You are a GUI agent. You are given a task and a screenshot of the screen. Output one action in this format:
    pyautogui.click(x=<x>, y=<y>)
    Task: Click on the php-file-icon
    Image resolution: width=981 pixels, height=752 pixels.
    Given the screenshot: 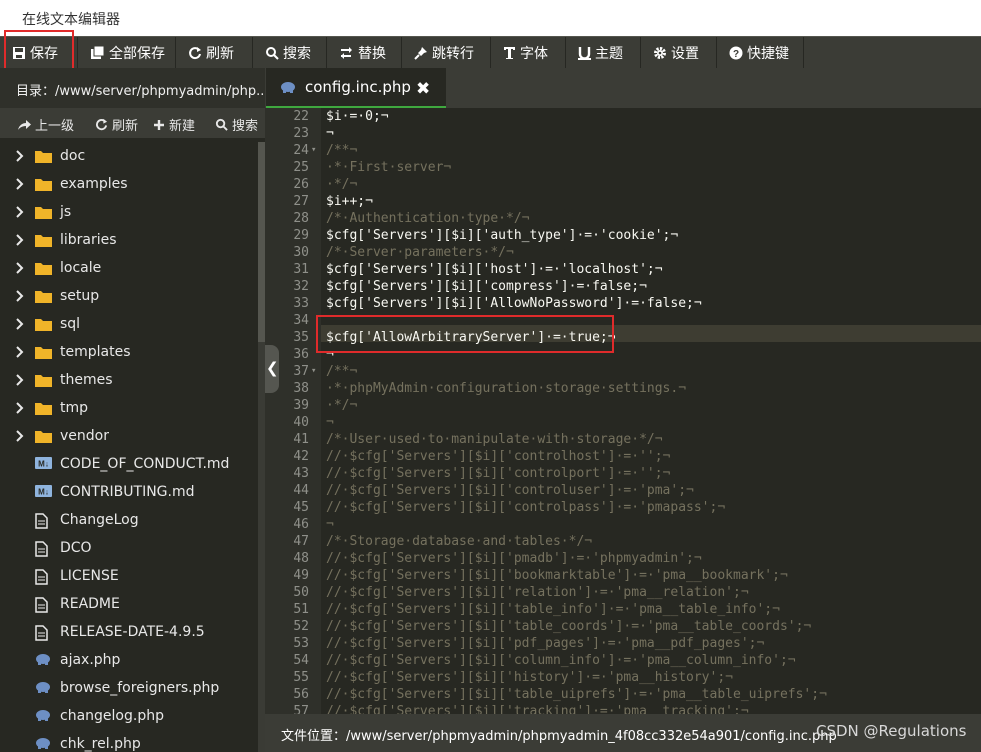 What is the action you would take?
    pyautogui.click(x=43, y=689)
    